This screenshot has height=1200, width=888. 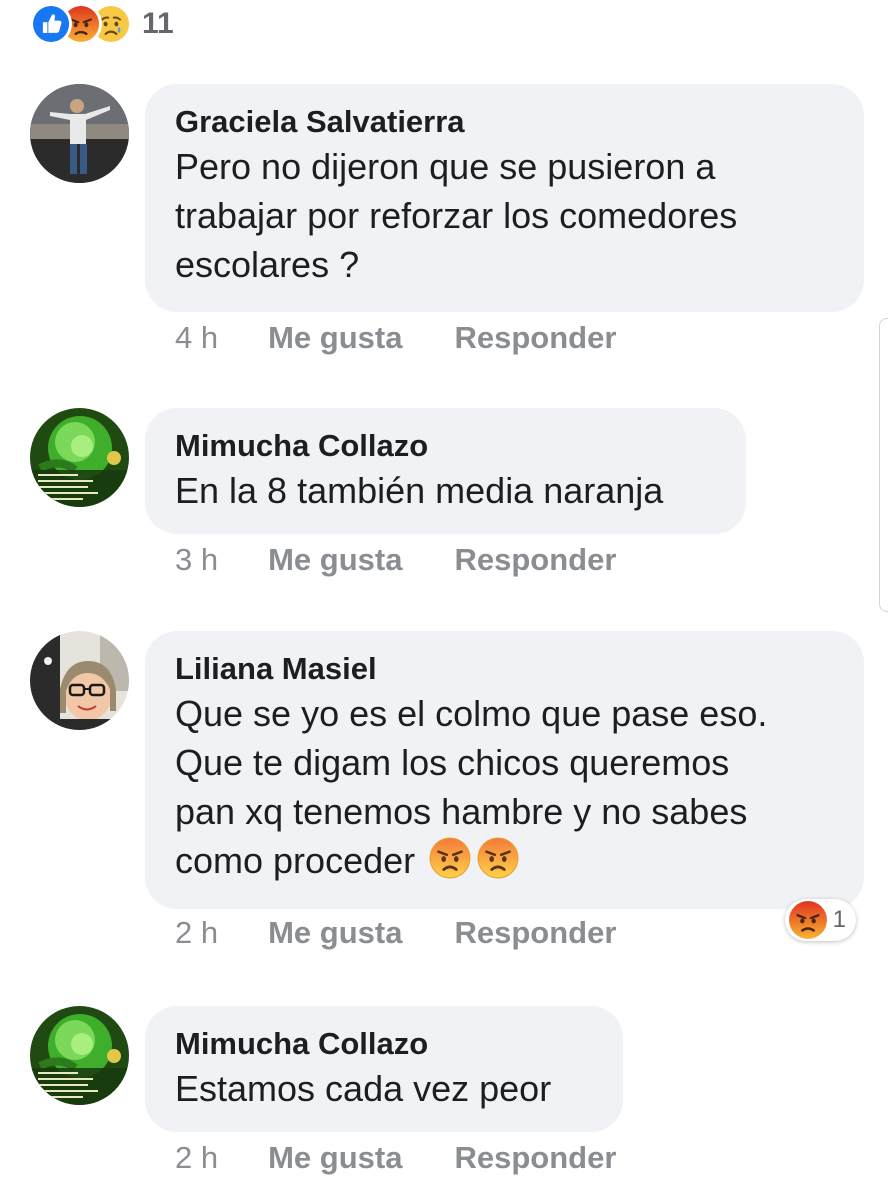 I want to click on comment-bubble: Mimucha Collazo Estamos cada vez peor, so click(x=384, y=1069).